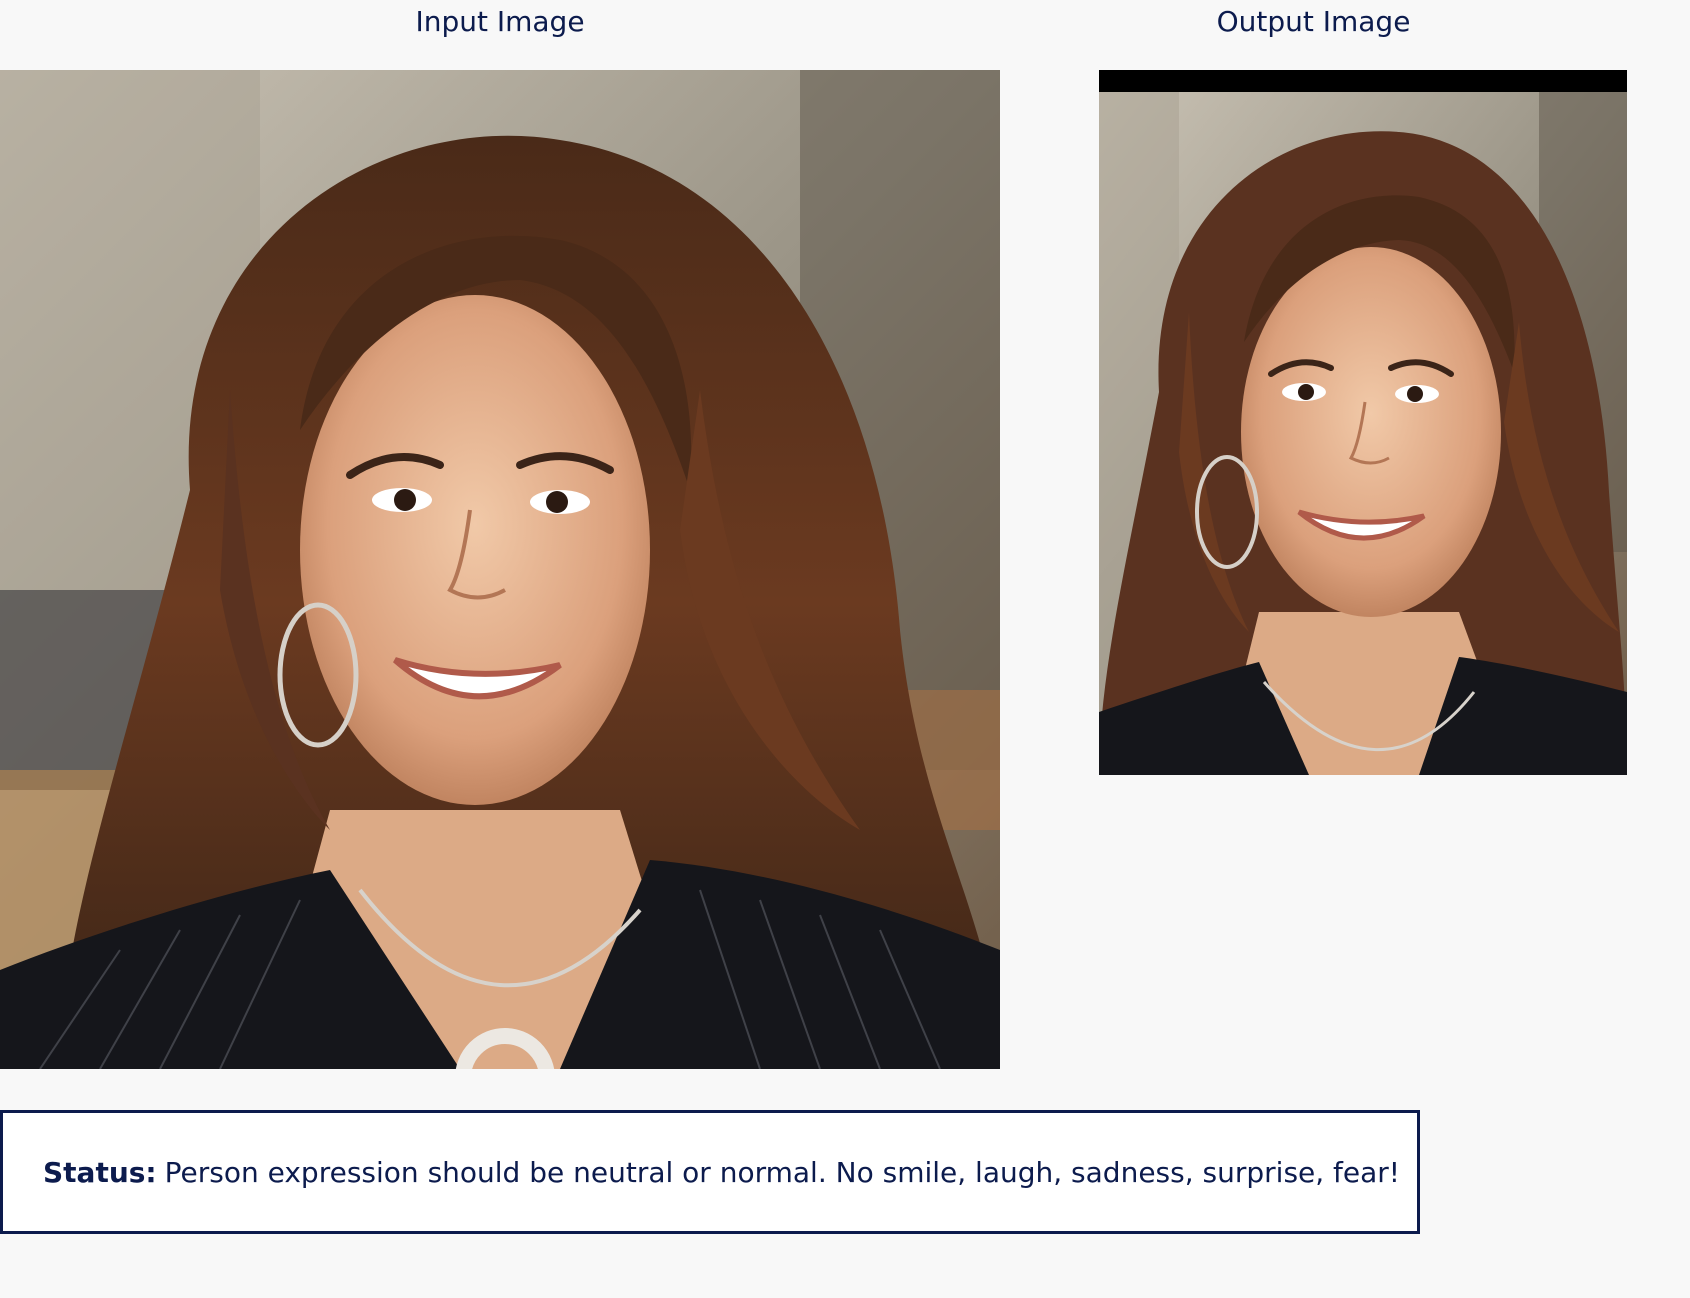 This screenshot has width=1690, height=1298. I want to click on status-label: Status:, so click(100, 1172).